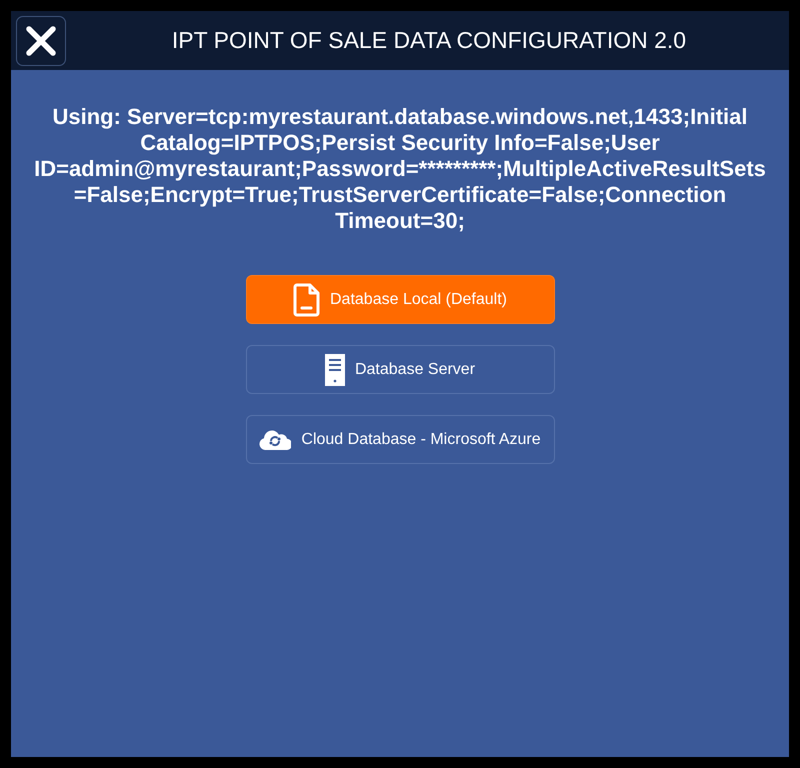 This screenshot has width=800, height=768. Describe the element at coordinates (306, 299) in the screenshot. I see `document-icon` at that location.